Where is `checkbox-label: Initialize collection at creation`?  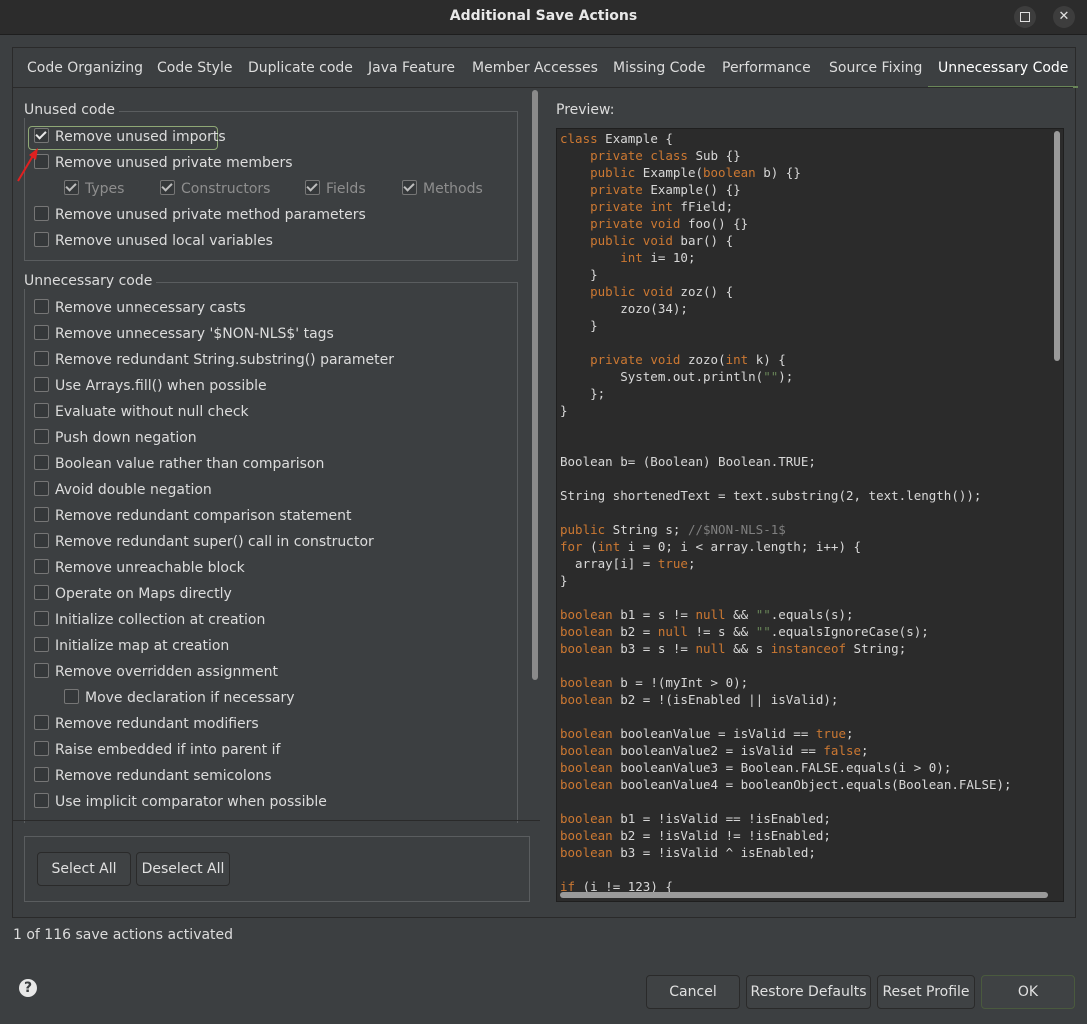
checkbox-label: Initialize collection at creation is located at coordinates (160, 620).